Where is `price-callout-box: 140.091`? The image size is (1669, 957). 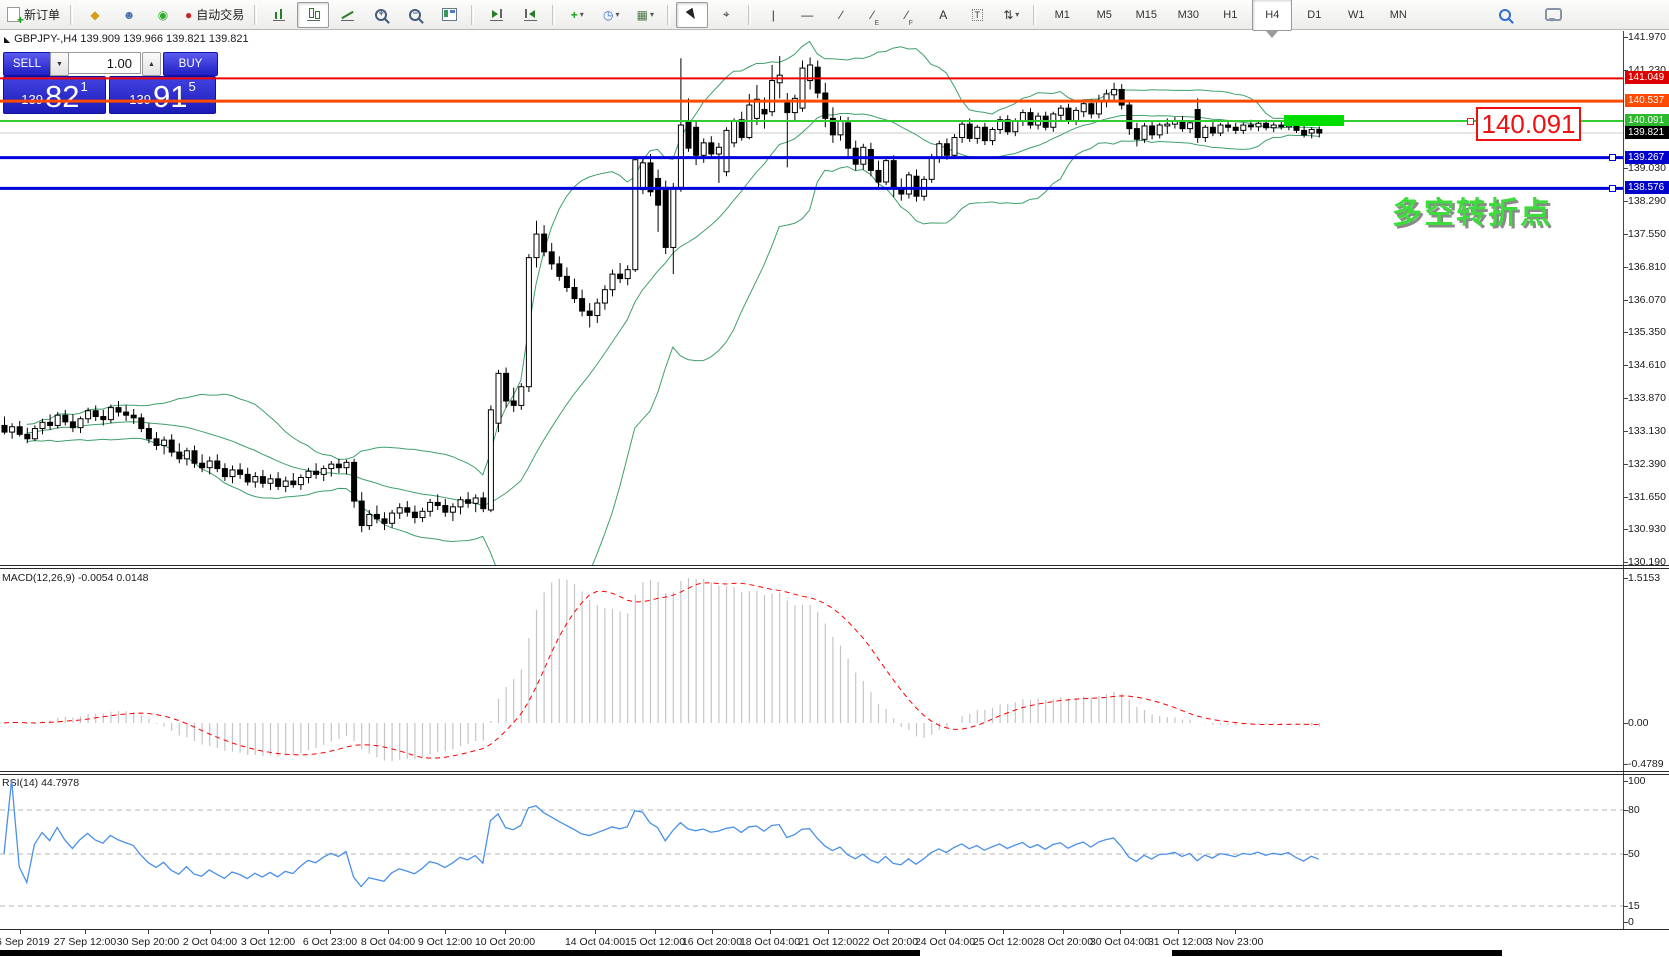 price-callout-box: 140.091 is located at coordinates (1528, 124).